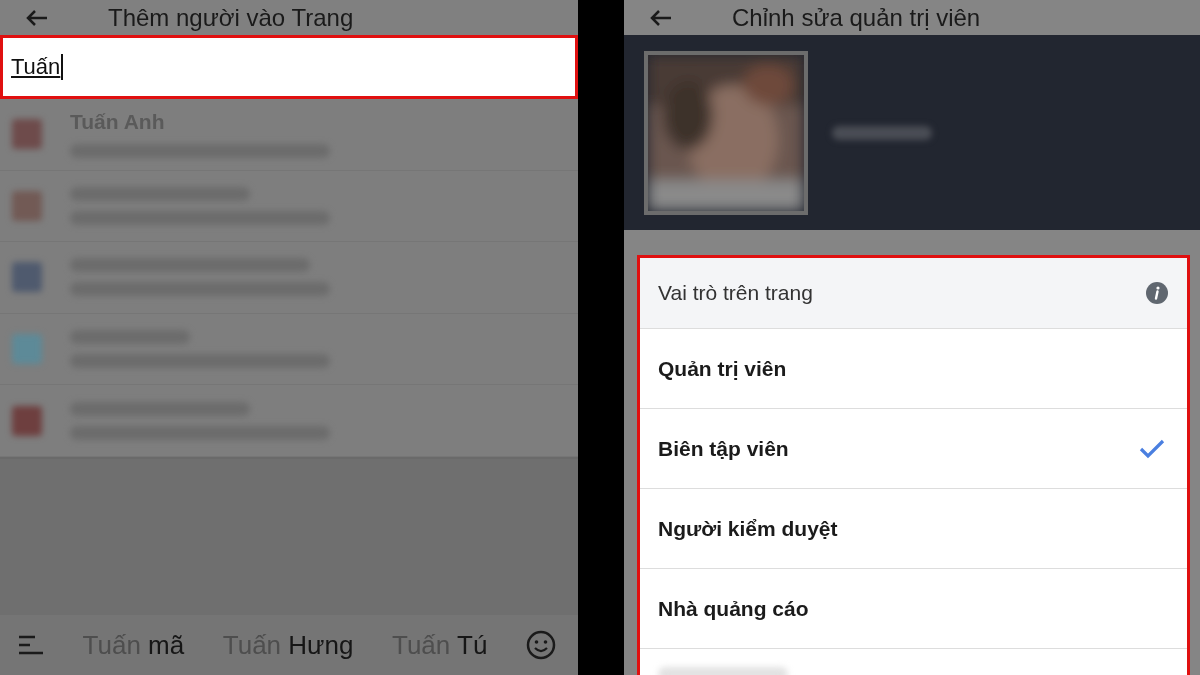  I want to click on search-field: Tuấn, so click(289, 67).